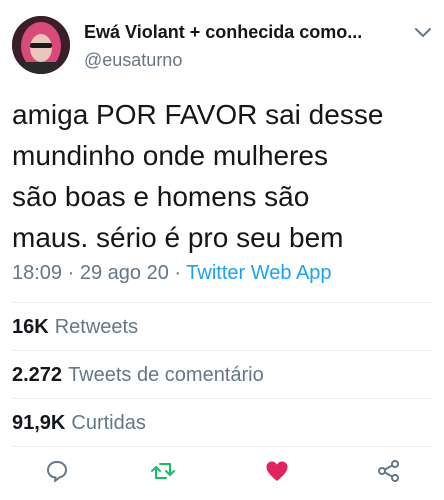 The image size is (444, 500). I want to click on comment-tweets-label: Tweets de comentário, so click(166, 375).